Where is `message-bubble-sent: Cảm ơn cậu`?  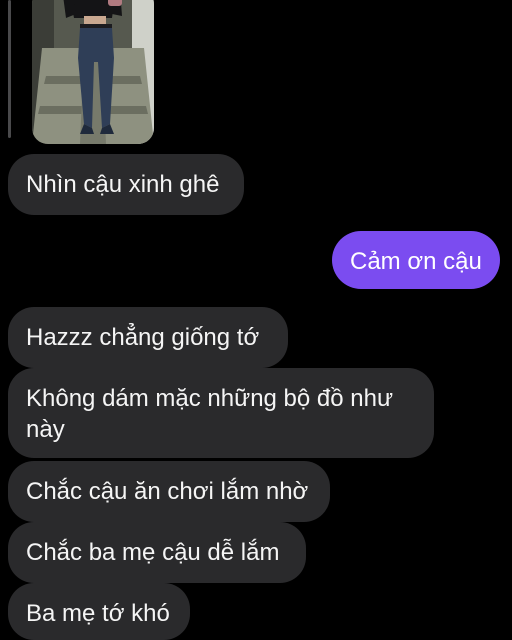
message-bubble-sent: Cảm ơn cậu is located at coordinates (416, 260).